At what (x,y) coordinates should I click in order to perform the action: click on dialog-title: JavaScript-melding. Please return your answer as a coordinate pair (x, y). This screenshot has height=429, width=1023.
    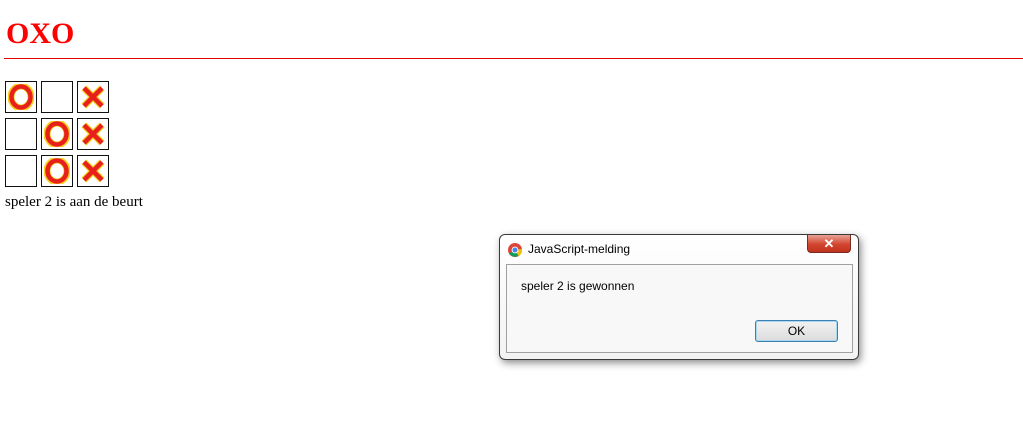
    Looking at the image, I should click on (579, 249).